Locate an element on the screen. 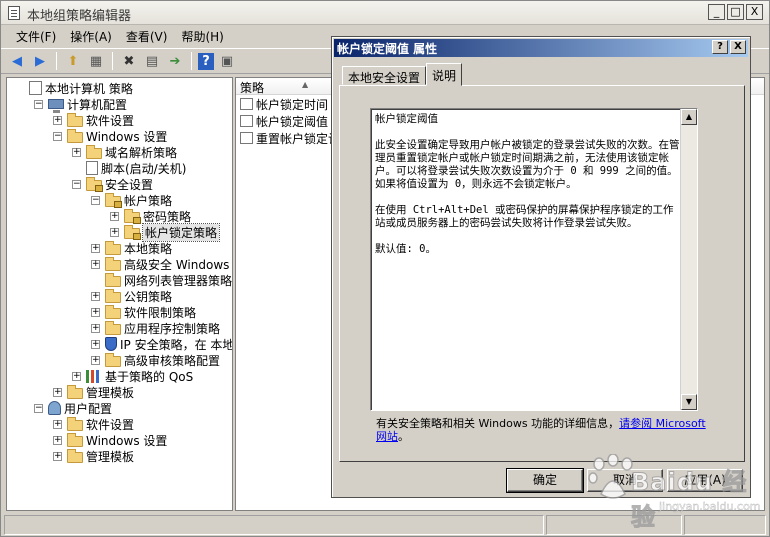 This screenshot has height=537, width=770. tree-item: + IP 安全策略，在 本地 is located at coordinates (161, 344).